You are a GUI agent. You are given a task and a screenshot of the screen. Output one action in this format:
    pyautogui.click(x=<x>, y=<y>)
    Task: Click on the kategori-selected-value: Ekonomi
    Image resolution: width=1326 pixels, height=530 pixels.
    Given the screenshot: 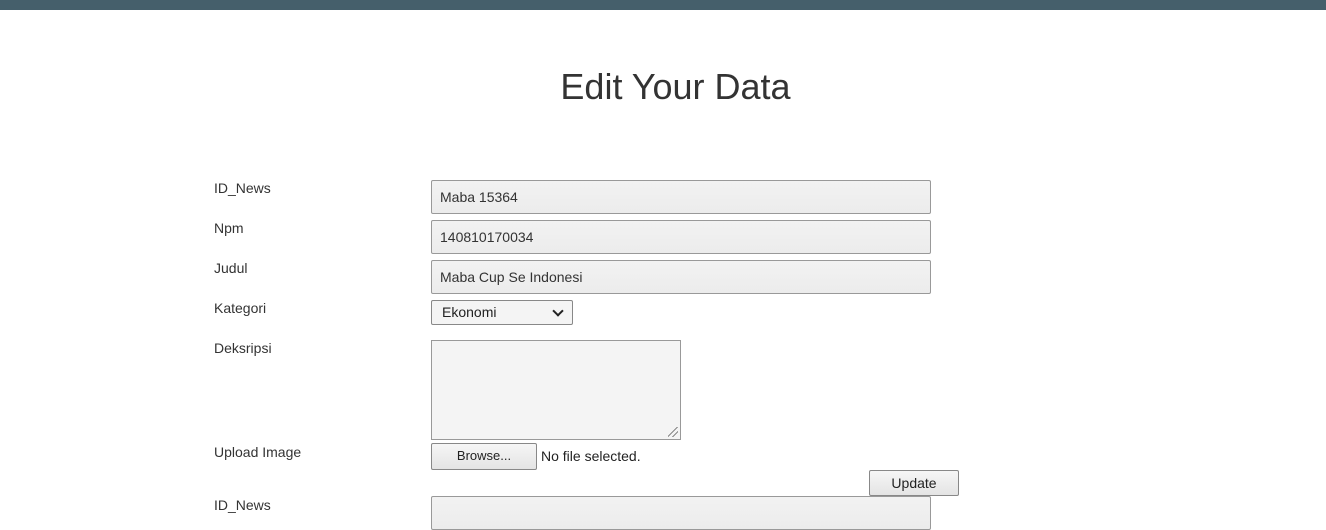 What is the action you would take?
    pyautogui.click(x=469, y=312)
    